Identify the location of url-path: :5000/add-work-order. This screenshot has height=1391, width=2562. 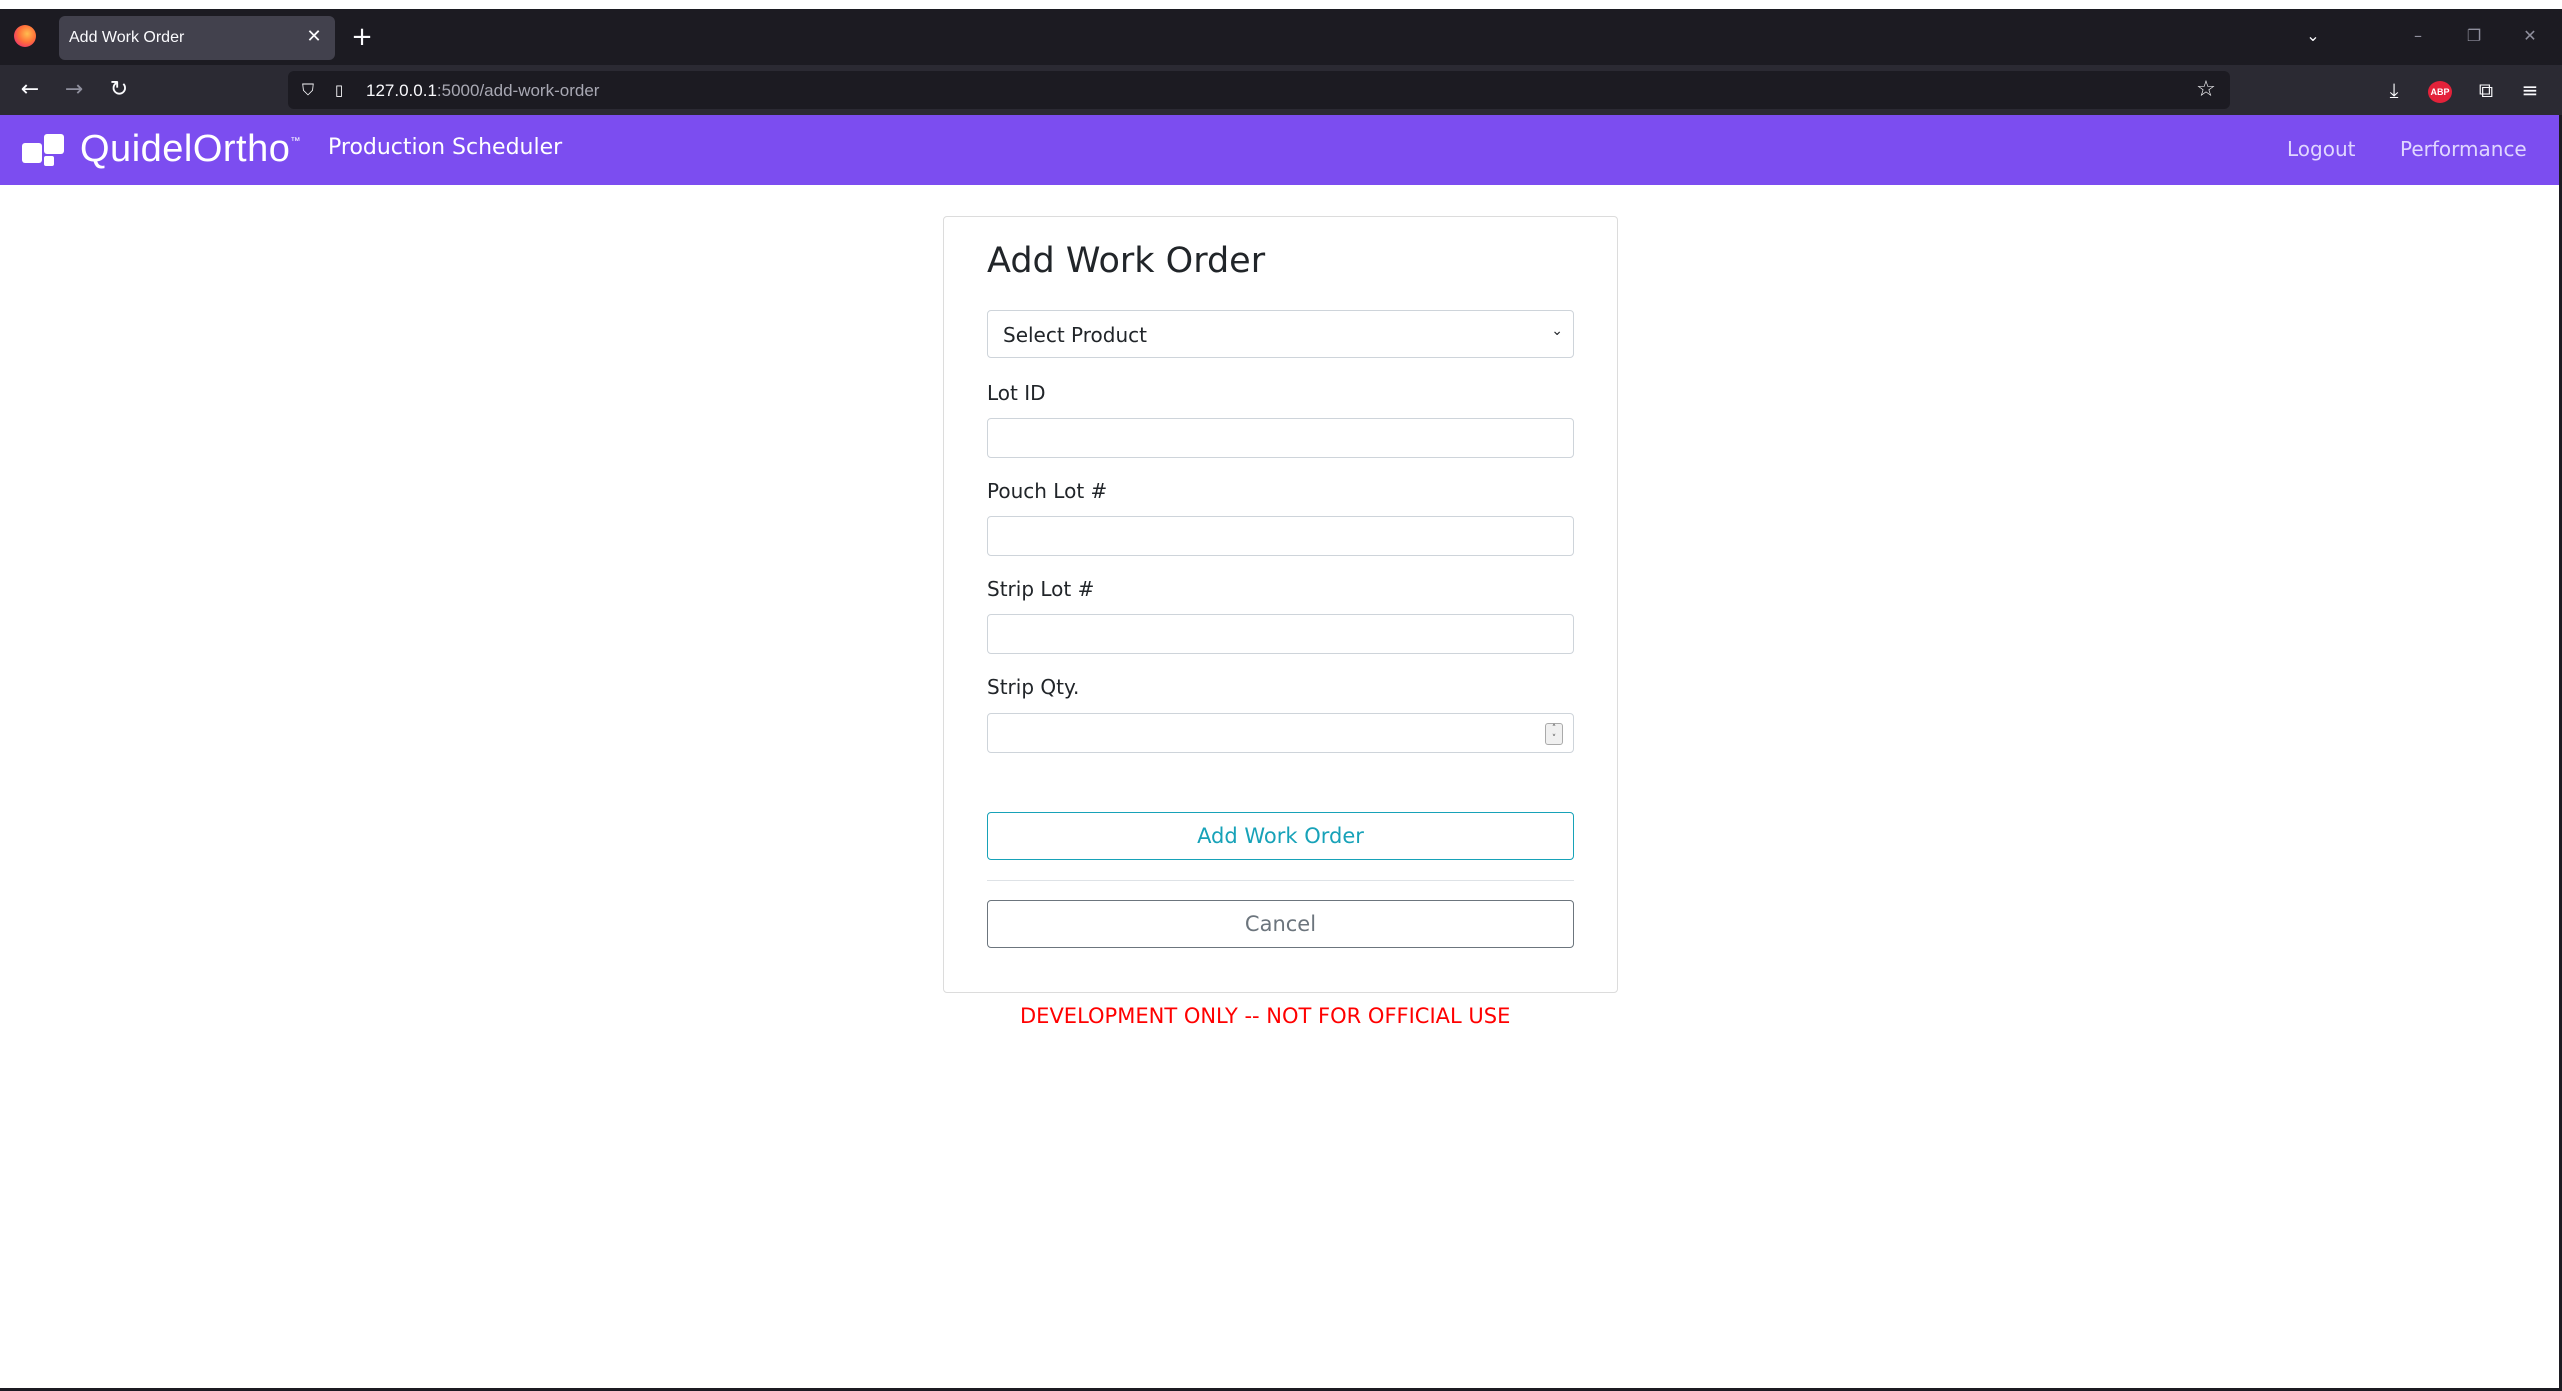
(518, 90).